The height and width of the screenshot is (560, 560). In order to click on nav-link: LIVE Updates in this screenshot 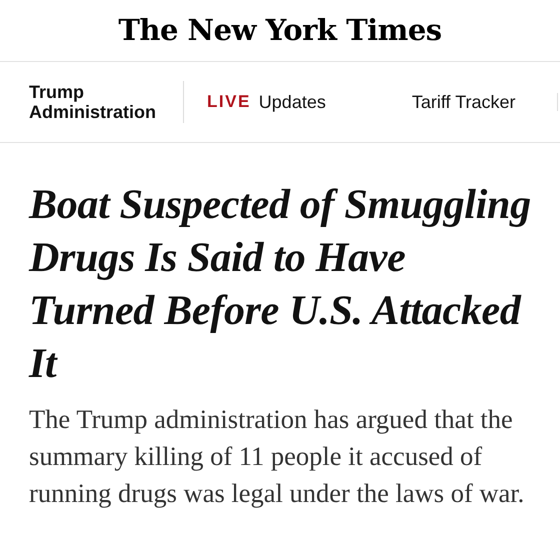, I will do `click(266, 102)`.